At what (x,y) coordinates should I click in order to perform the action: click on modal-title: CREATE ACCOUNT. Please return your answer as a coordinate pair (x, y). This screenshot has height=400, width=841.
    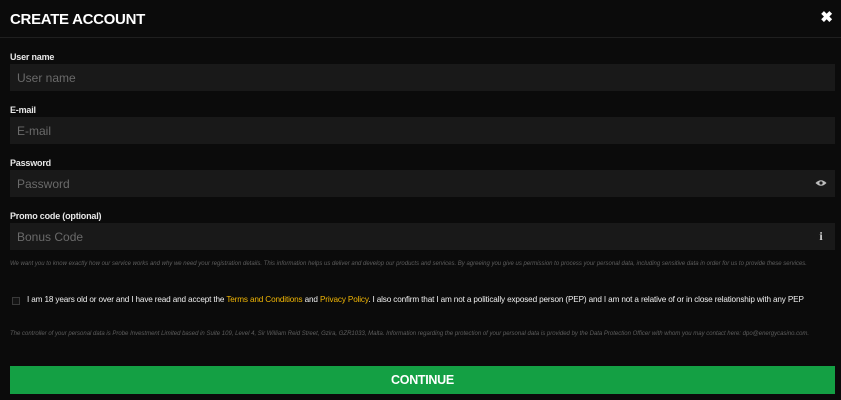
    Looking at the image, I should click on (77, 19).